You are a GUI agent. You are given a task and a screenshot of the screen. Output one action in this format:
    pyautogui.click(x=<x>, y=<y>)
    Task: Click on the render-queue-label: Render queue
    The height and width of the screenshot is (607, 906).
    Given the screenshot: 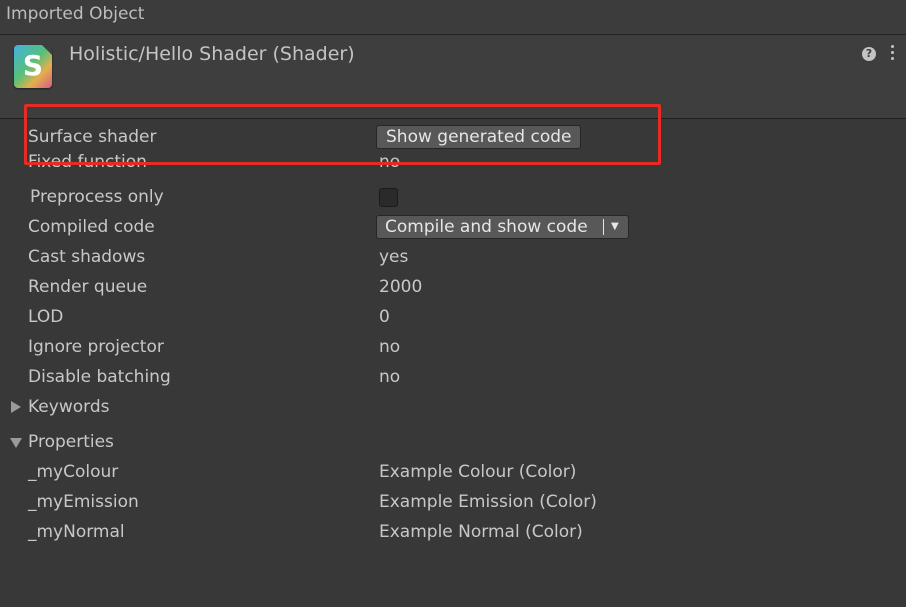 What is the action you would take?
    pyautogui.click(x=88, y=287)
    